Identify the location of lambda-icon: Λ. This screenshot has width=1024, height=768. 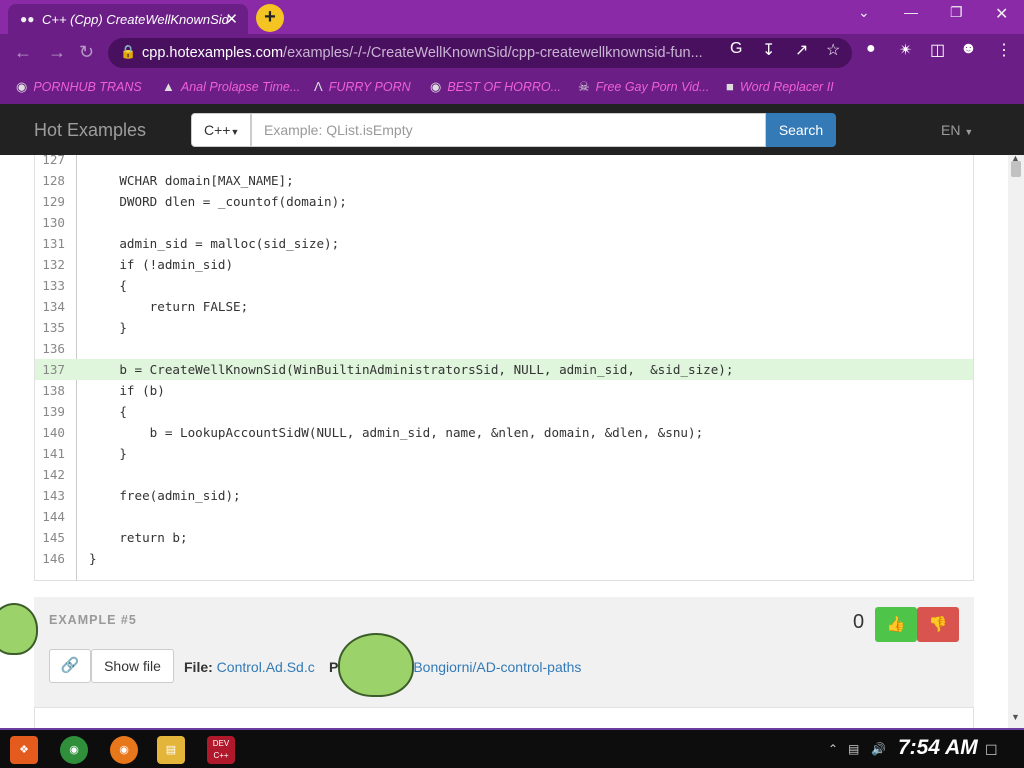
(318, 86).